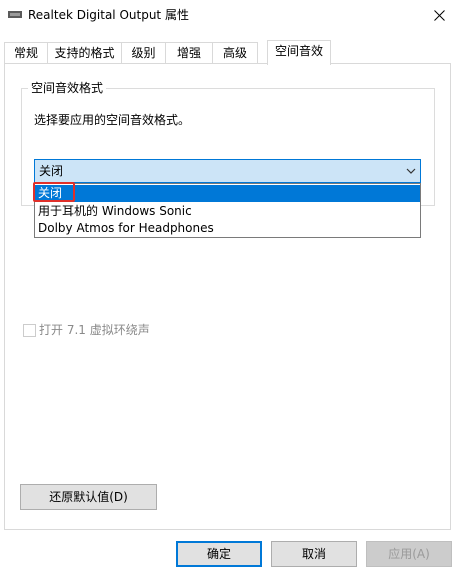 This screenshot has height=577, width=455. Describe the element at coordinates (411, 171) in the screenshot. I see `chevron-down-icon` at that location.